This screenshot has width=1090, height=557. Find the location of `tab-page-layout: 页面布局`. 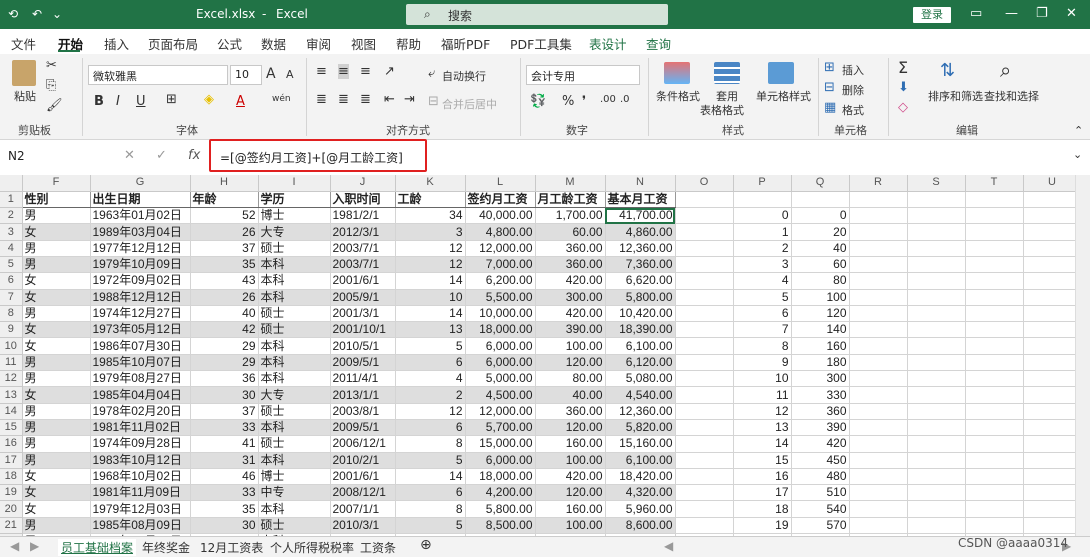

tab-page-layout: 页面布局 is located at coordinates (173, 43).